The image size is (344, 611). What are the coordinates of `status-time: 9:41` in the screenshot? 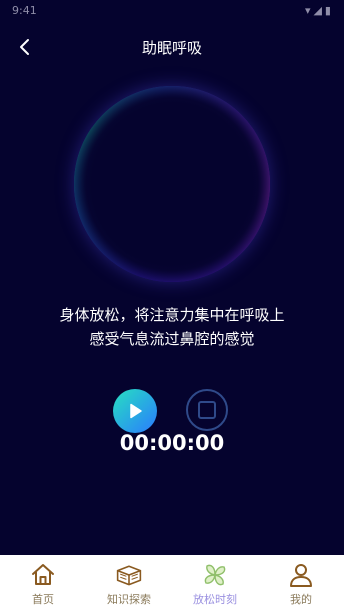 It's located at (24, 10).